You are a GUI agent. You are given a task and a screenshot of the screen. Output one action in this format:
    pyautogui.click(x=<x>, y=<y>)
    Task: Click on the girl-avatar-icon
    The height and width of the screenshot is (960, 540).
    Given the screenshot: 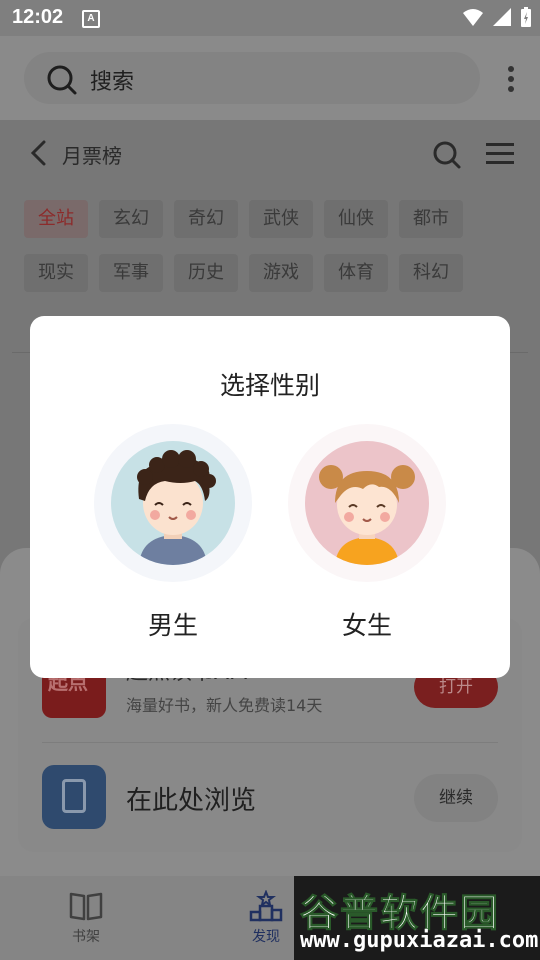 What is the action you would take?
    pyautogui.click(x=367, y=503)
    